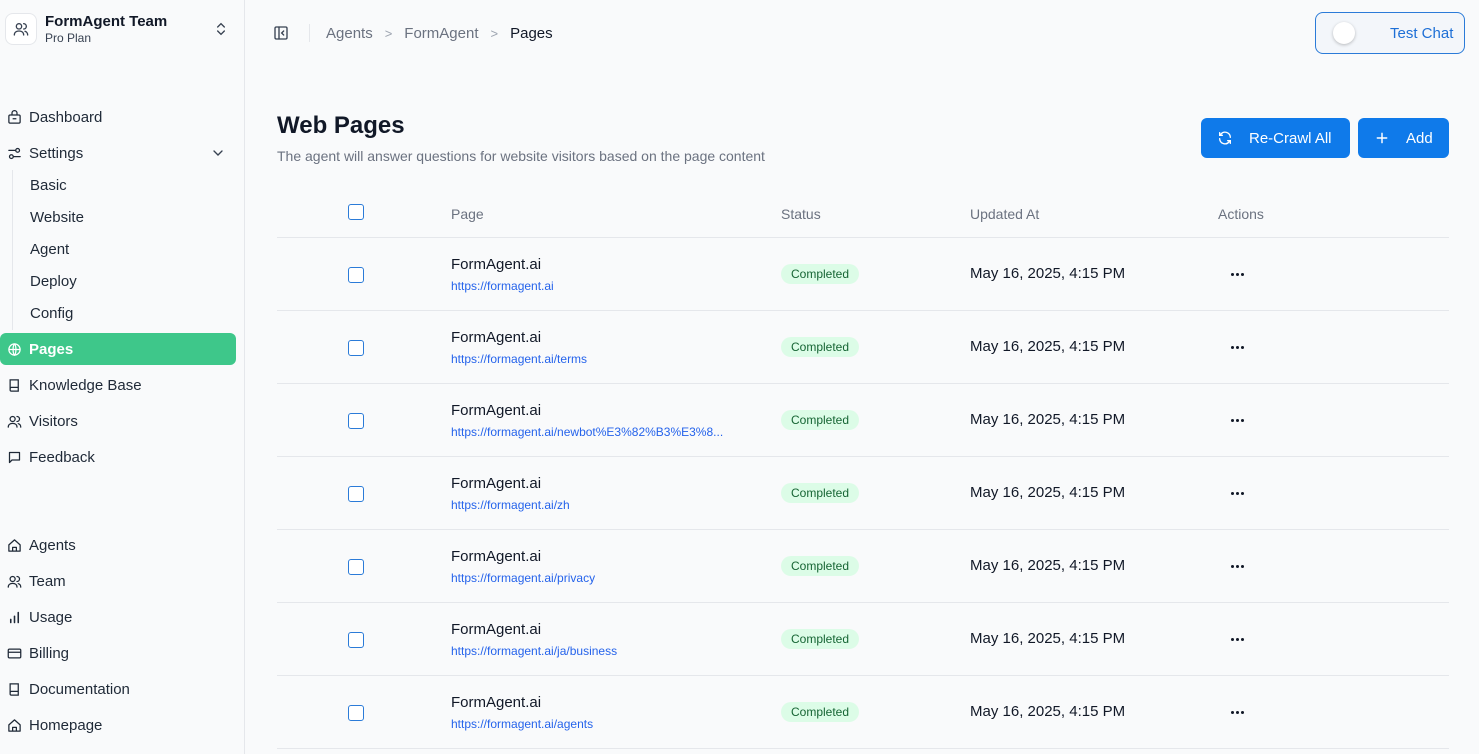  Describe the element at coordinates (341, 125) in the screenshot. I see `page-title: Web Pages` at that location.